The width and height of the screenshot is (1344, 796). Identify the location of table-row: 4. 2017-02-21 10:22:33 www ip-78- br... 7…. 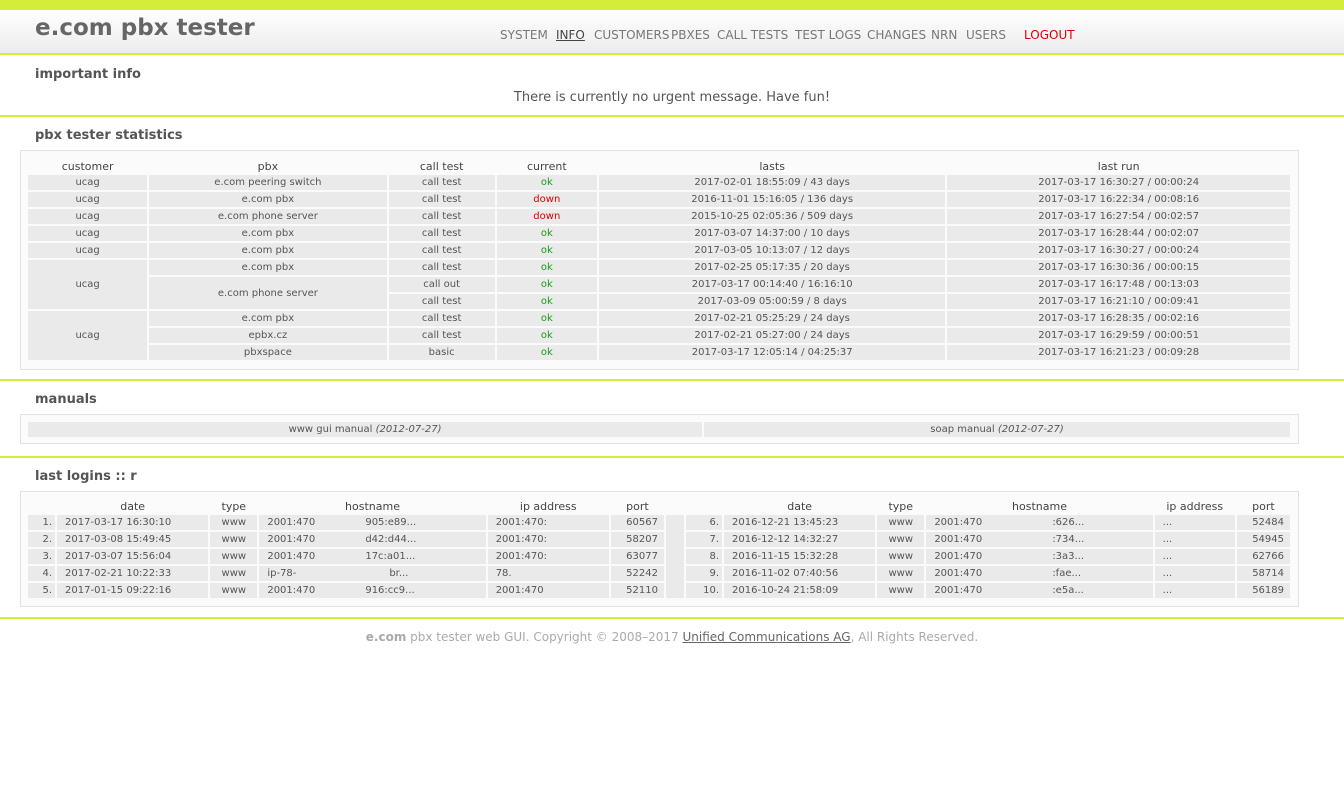
(659, 573).